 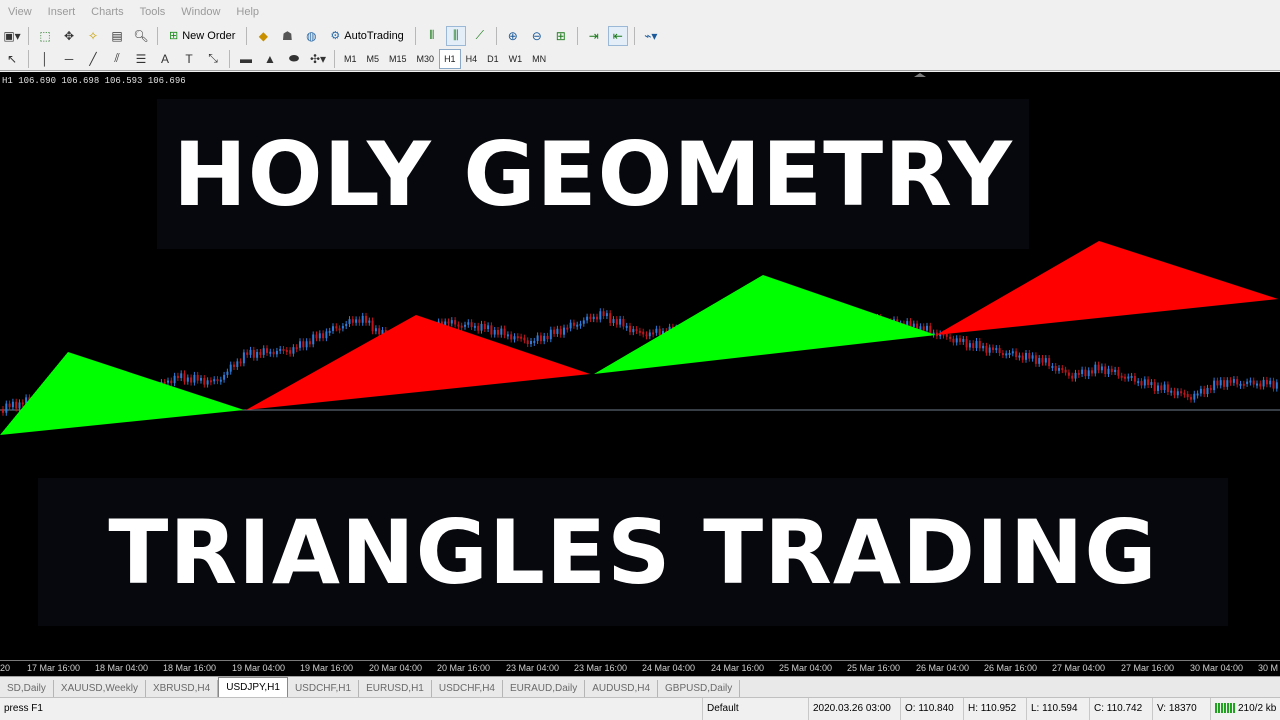 I want to click on menu-view: View, so click(x=20, y=12).